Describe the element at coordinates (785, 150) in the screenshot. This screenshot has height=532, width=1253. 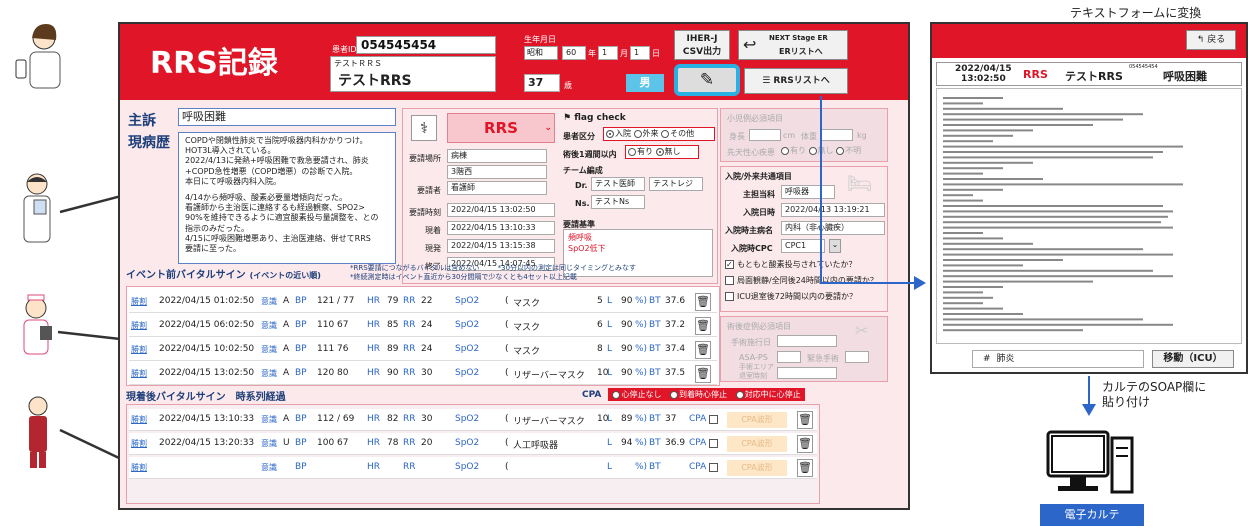
I see `radio-cong-yes` at that location.